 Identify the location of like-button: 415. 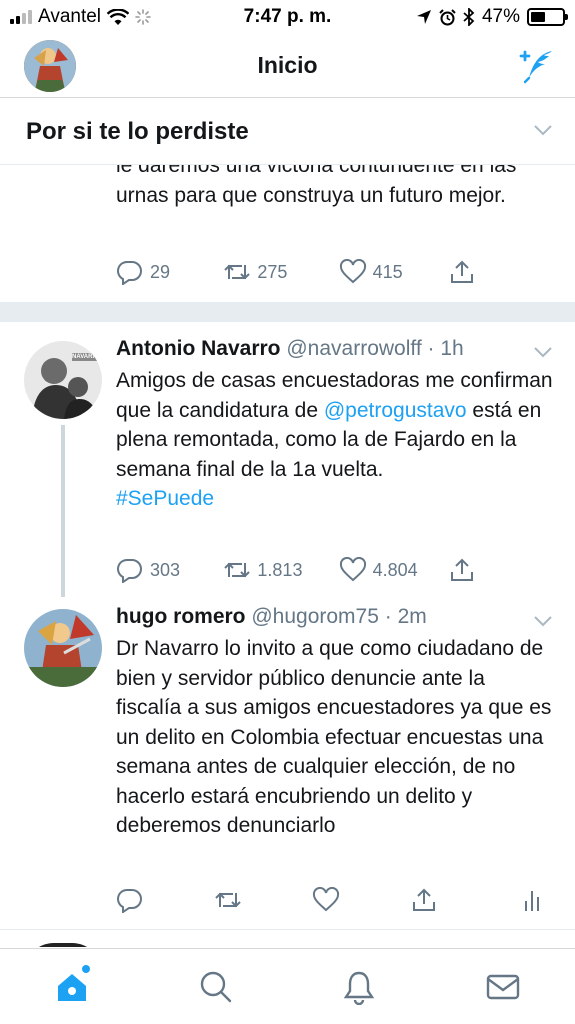
(393, 272).